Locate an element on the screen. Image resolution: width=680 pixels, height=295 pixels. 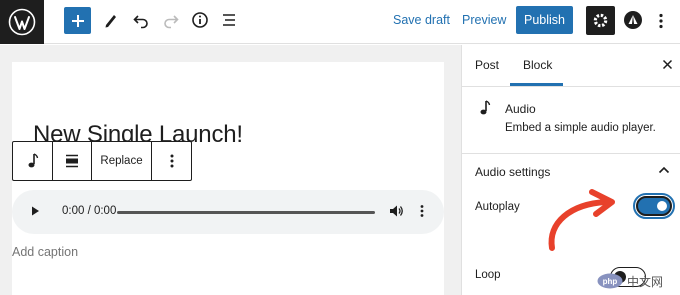
block-type-button is located at coordinates (33, 161).